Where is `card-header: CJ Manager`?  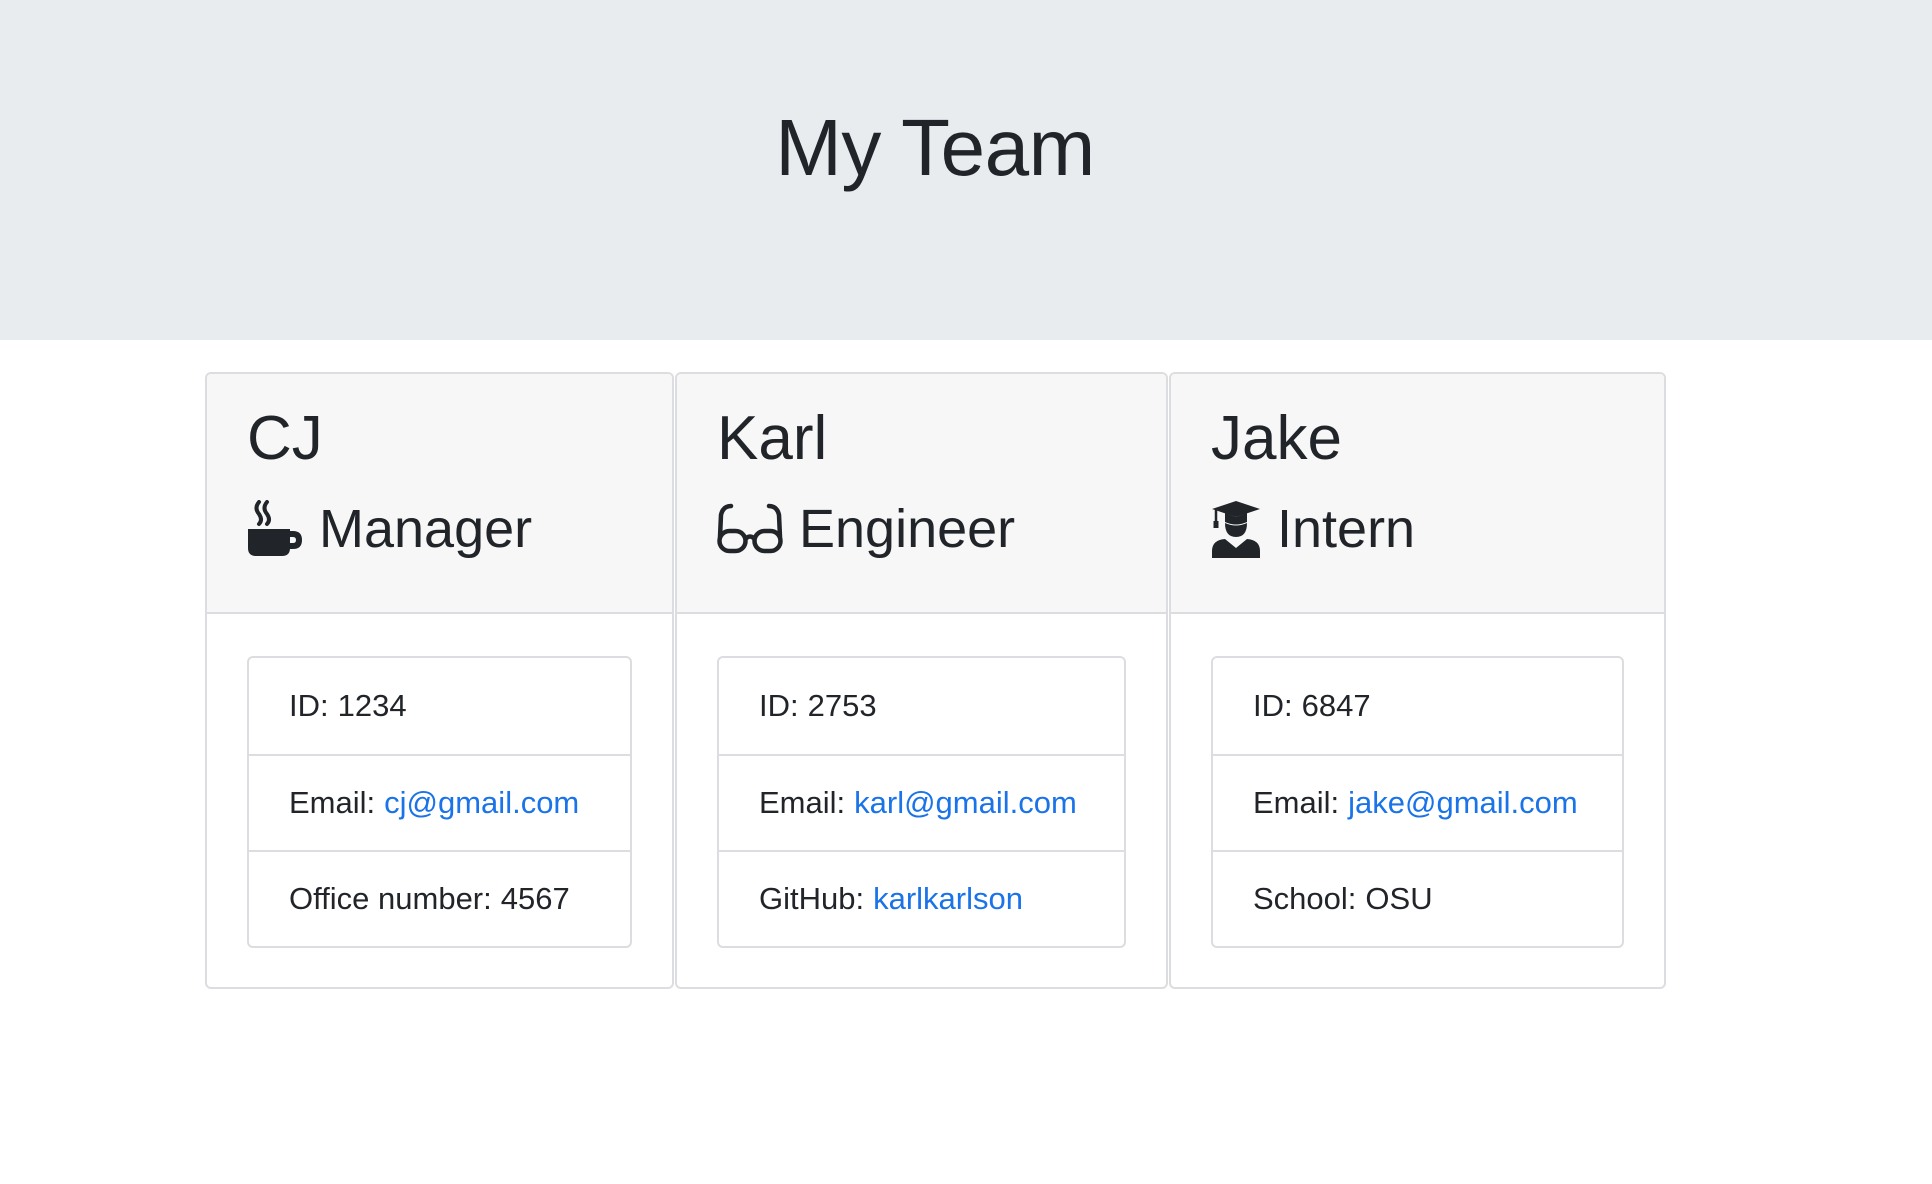 card-header: CJ Manager is located at coordinates (439, 494).